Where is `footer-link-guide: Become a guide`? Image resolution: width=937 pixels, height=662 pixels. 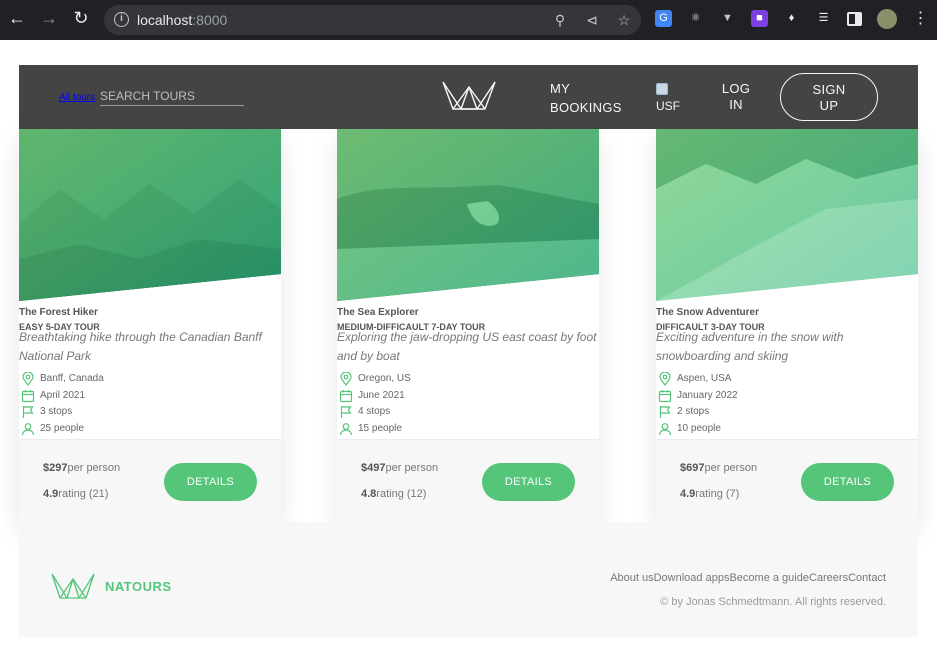 footer-link-guide: Become a guide is located at coordinates (769, 578).